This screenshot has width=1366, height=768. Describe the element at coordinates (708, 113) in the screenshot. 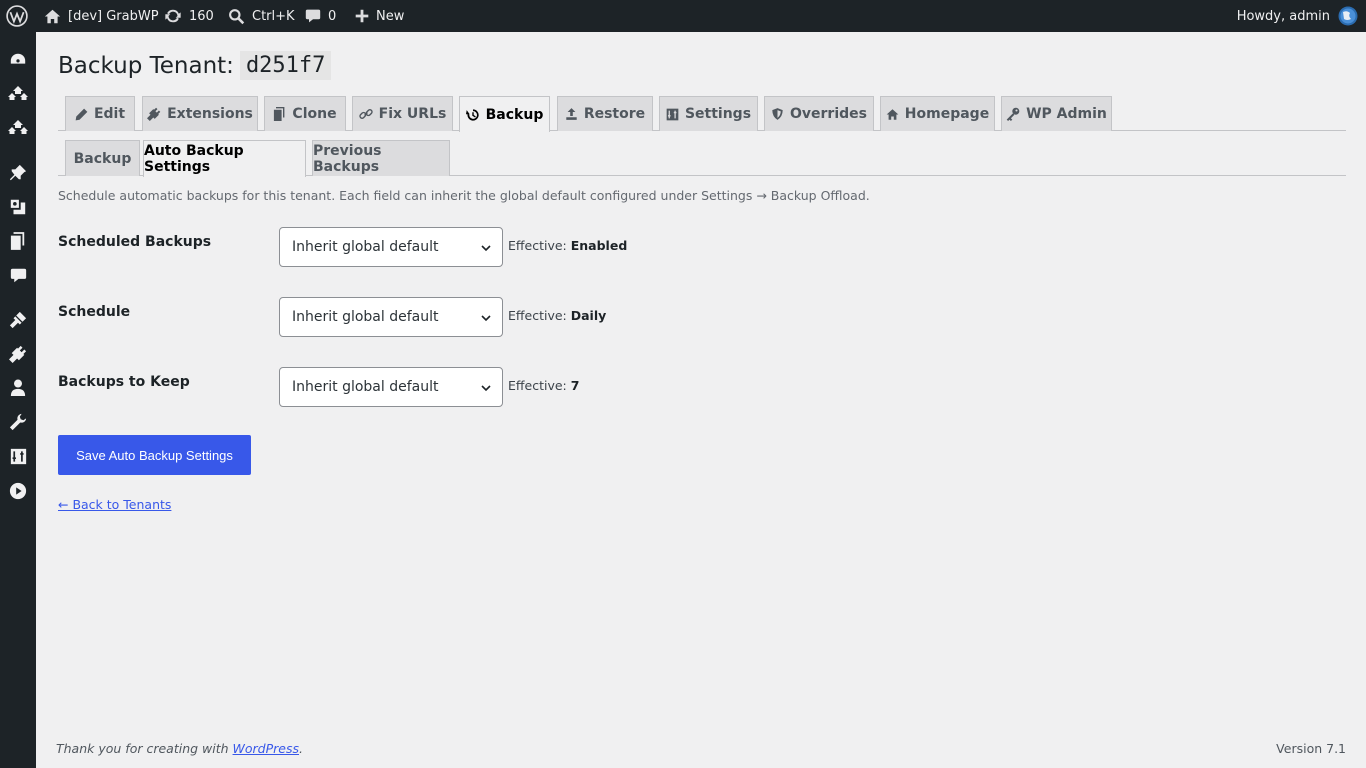

I see `tab-settings: Settings` at that location.